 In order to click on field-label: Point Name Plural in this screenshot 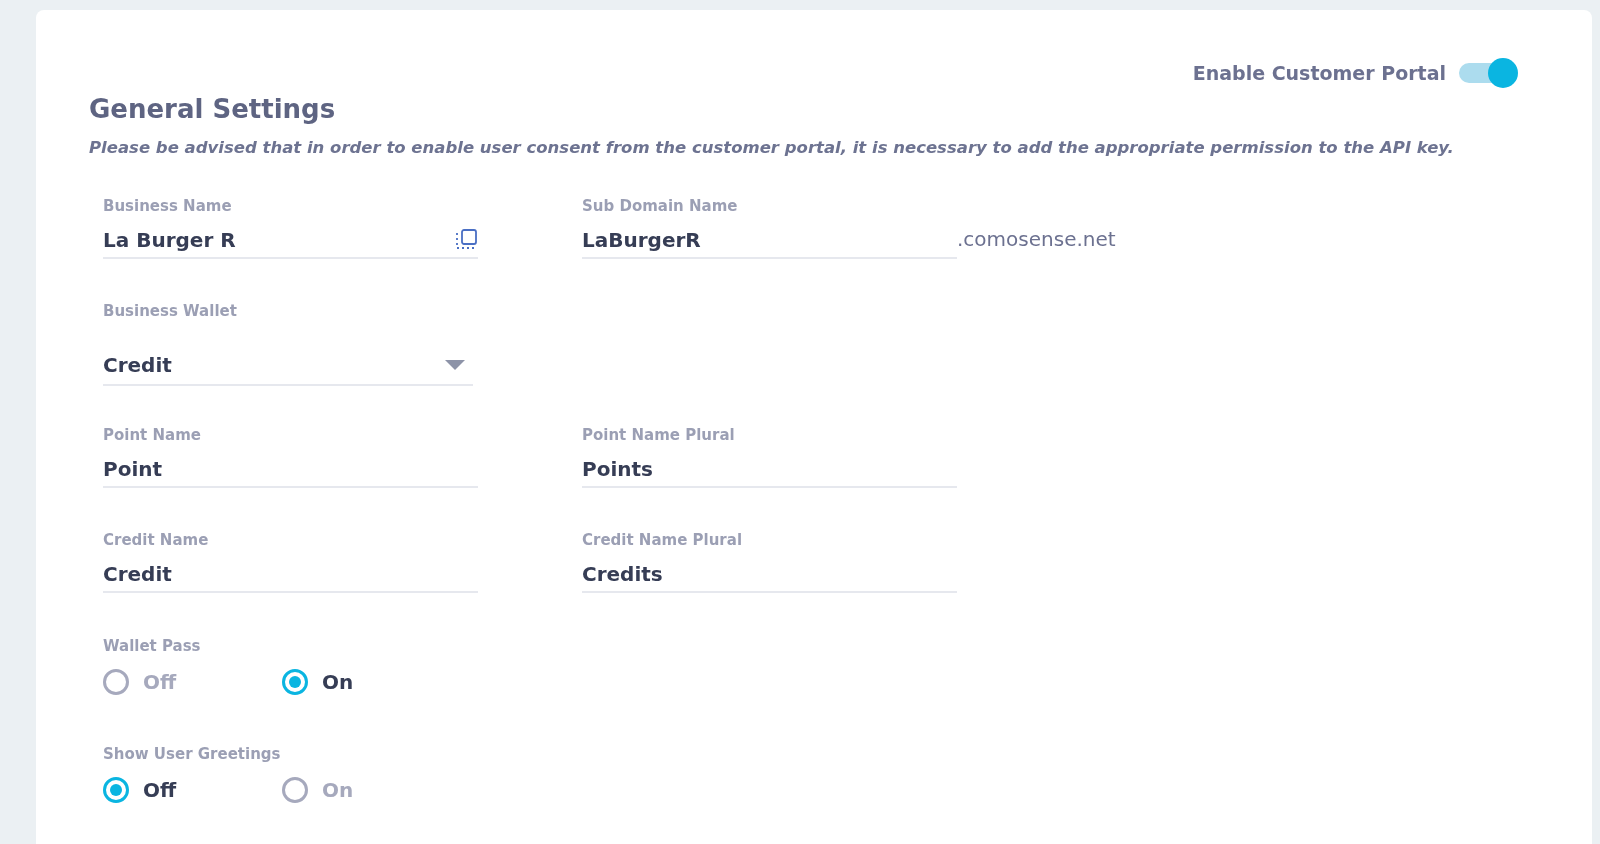, I will do `click(659, 435)`.